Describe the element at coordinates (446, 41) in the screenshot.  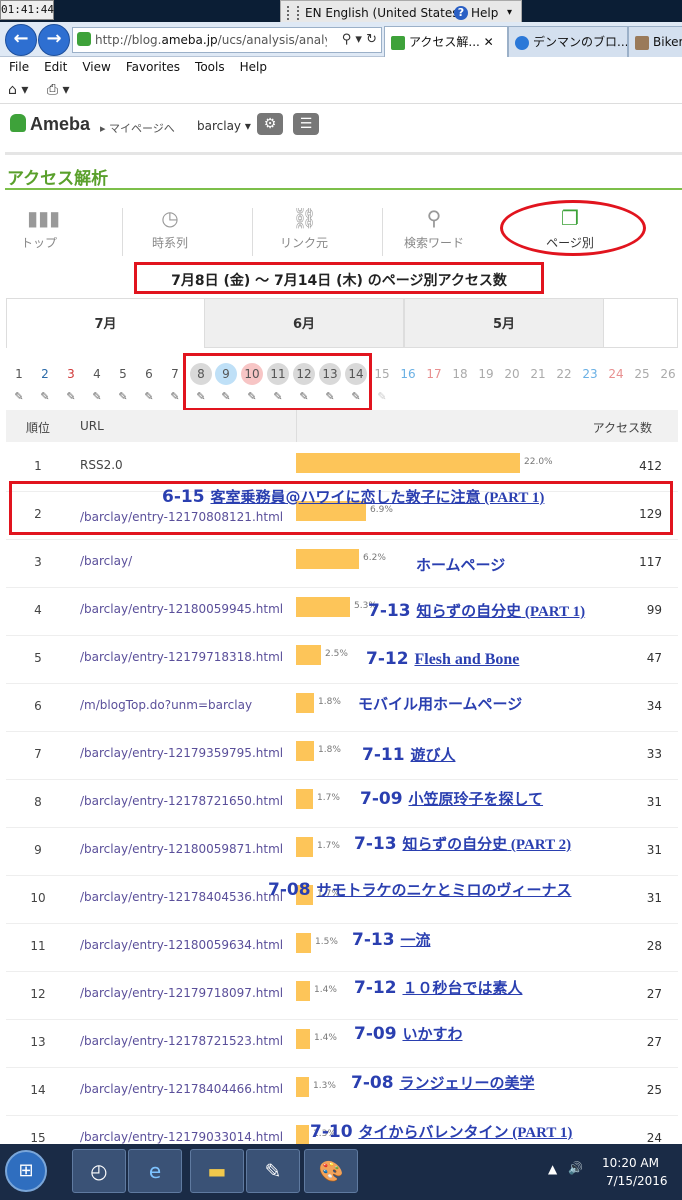
I see `tab-access-analysis: アクセス解... ✕` at that location.